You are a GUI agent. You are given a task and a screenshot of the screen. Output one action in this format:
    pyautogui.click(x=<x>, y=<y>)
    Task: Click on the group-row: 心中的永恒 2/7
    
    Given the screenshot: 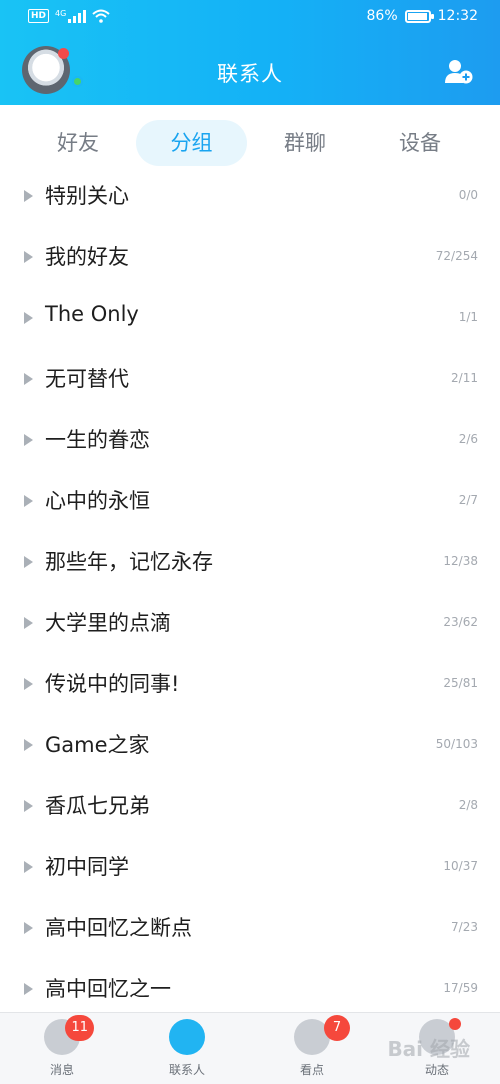 What is the action you would take?
    pyautogui.click(x=250, y=501)
    